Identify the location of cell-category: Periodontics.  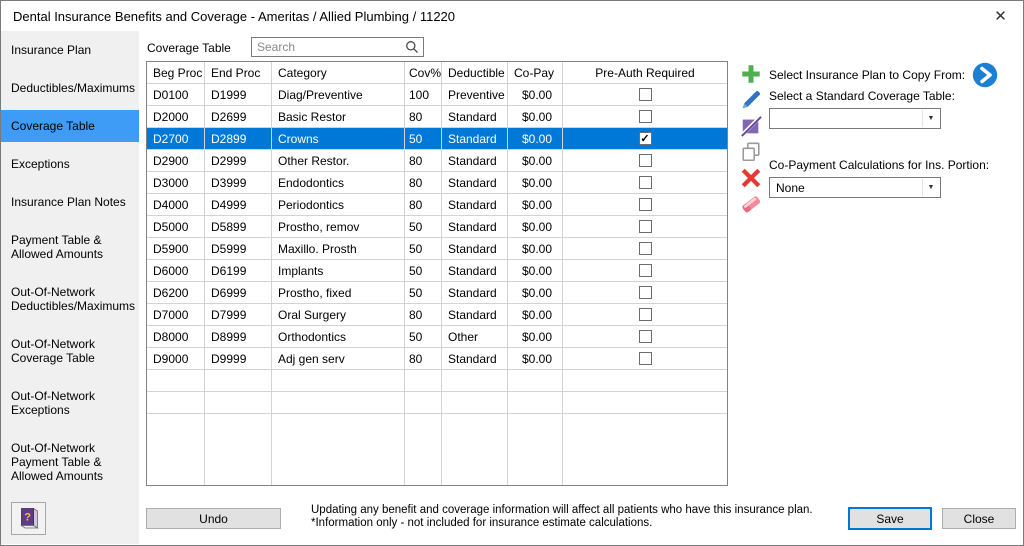
(338, 205).